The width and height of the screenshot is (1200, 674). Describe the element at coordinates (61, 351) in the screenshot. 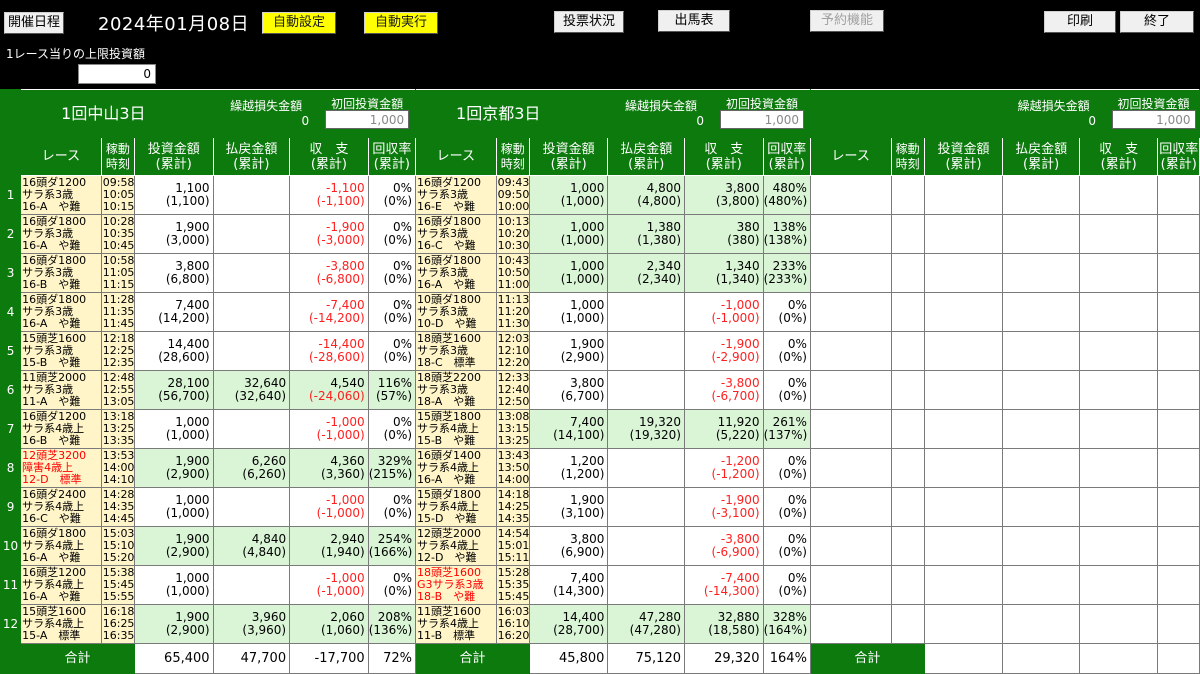

I see `race-info: 15頭芝1600 サラ系3歳 15-B や難` at that location.